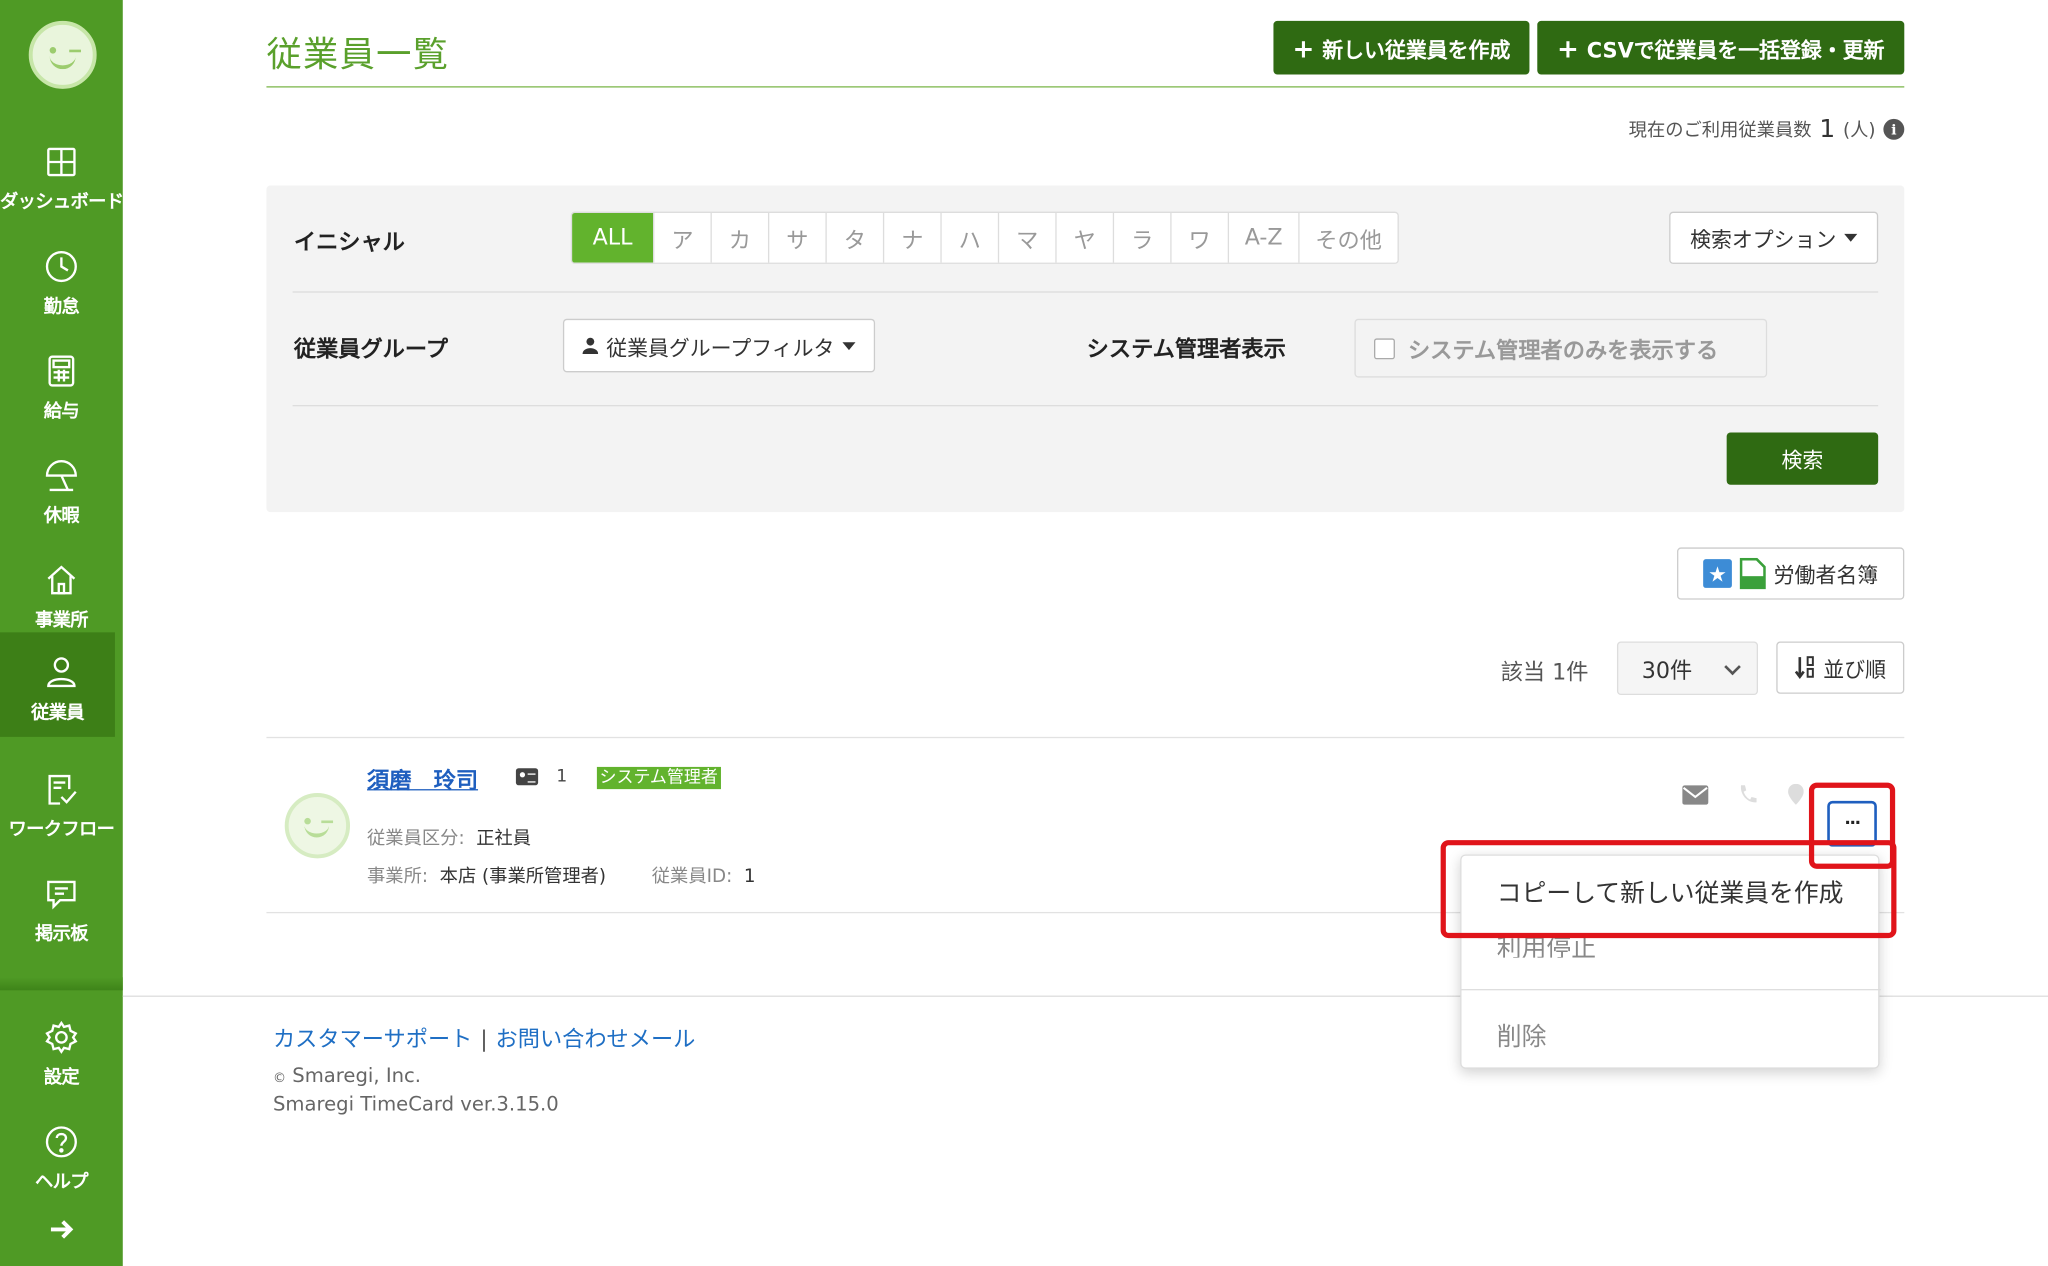 The width and height of the screenshot is (2048, 1266). What do you see at coordinates (1347, 237) in the screenshot?
I see `initial-option: その他` at bounding box center [1347, 237].